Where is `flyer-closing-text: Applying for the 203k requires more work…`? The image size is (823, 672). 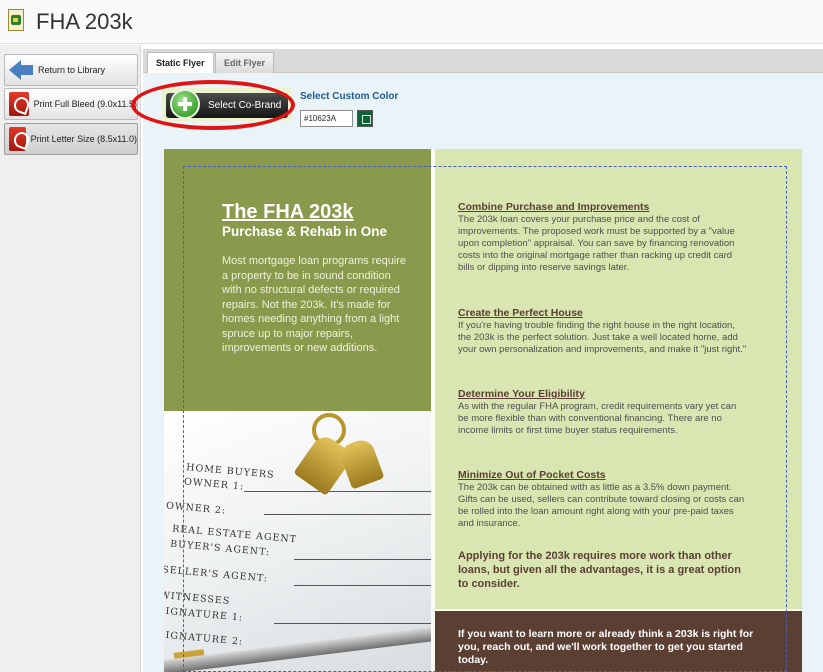 flyer-closing-text: Applying for the 203k requires more work… is located at coordinates (599, 570).